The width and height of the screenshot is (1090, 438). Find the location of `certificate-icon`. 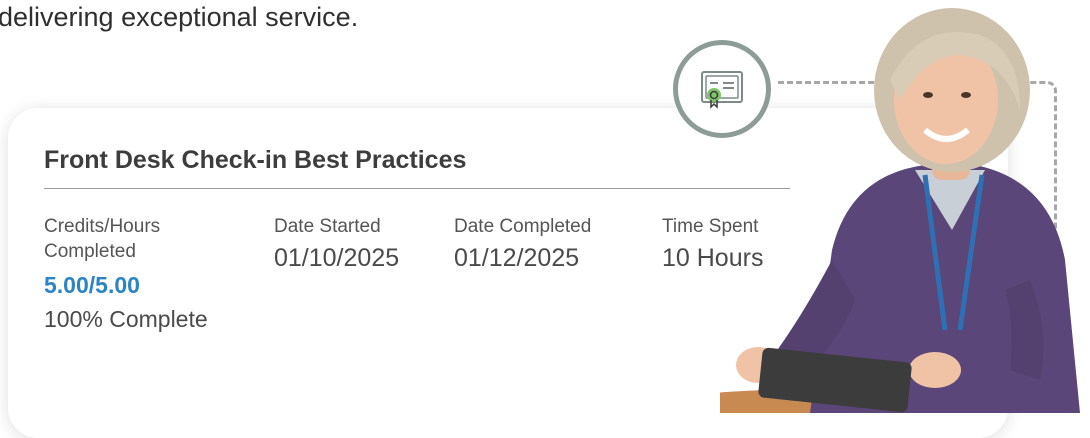

certificate-icon is located at coordinates (722, 90).